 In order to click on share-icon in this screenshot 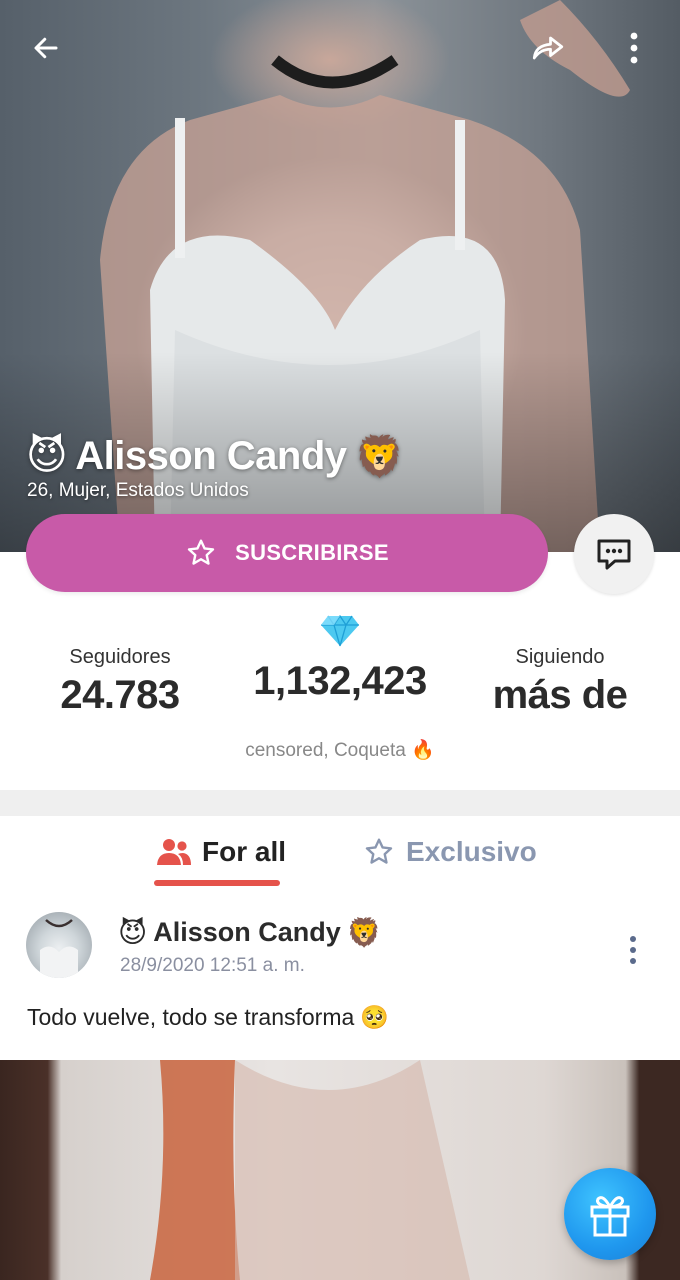, I will do `click(548, 48)`.